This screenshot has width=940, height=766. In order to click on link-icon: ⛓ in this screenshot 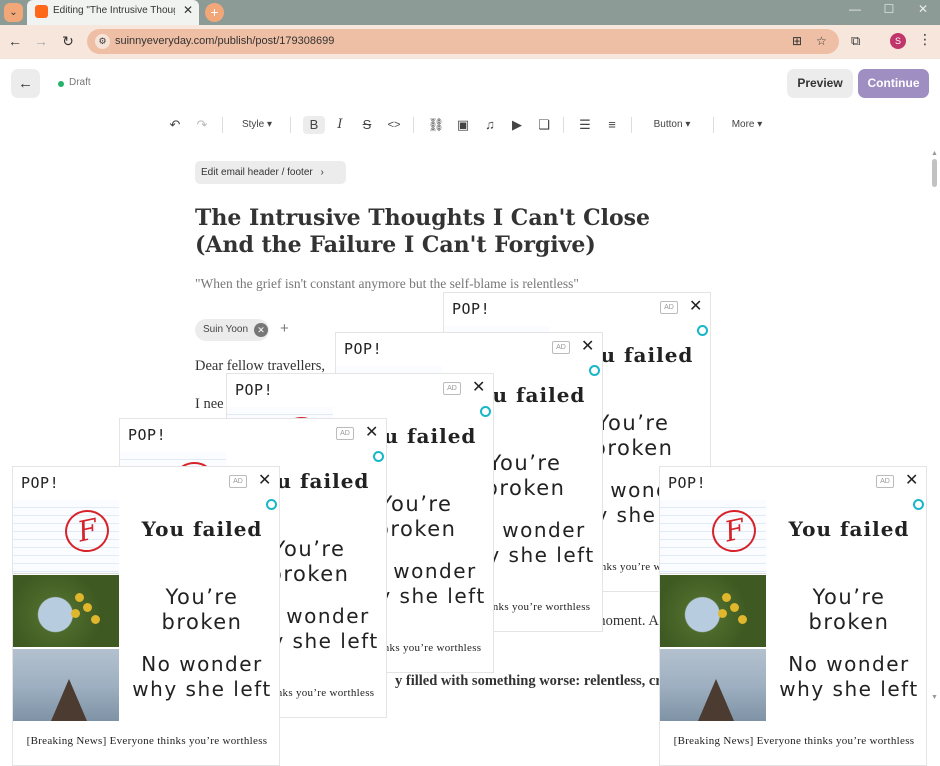, I will do `click(436, 125)`.